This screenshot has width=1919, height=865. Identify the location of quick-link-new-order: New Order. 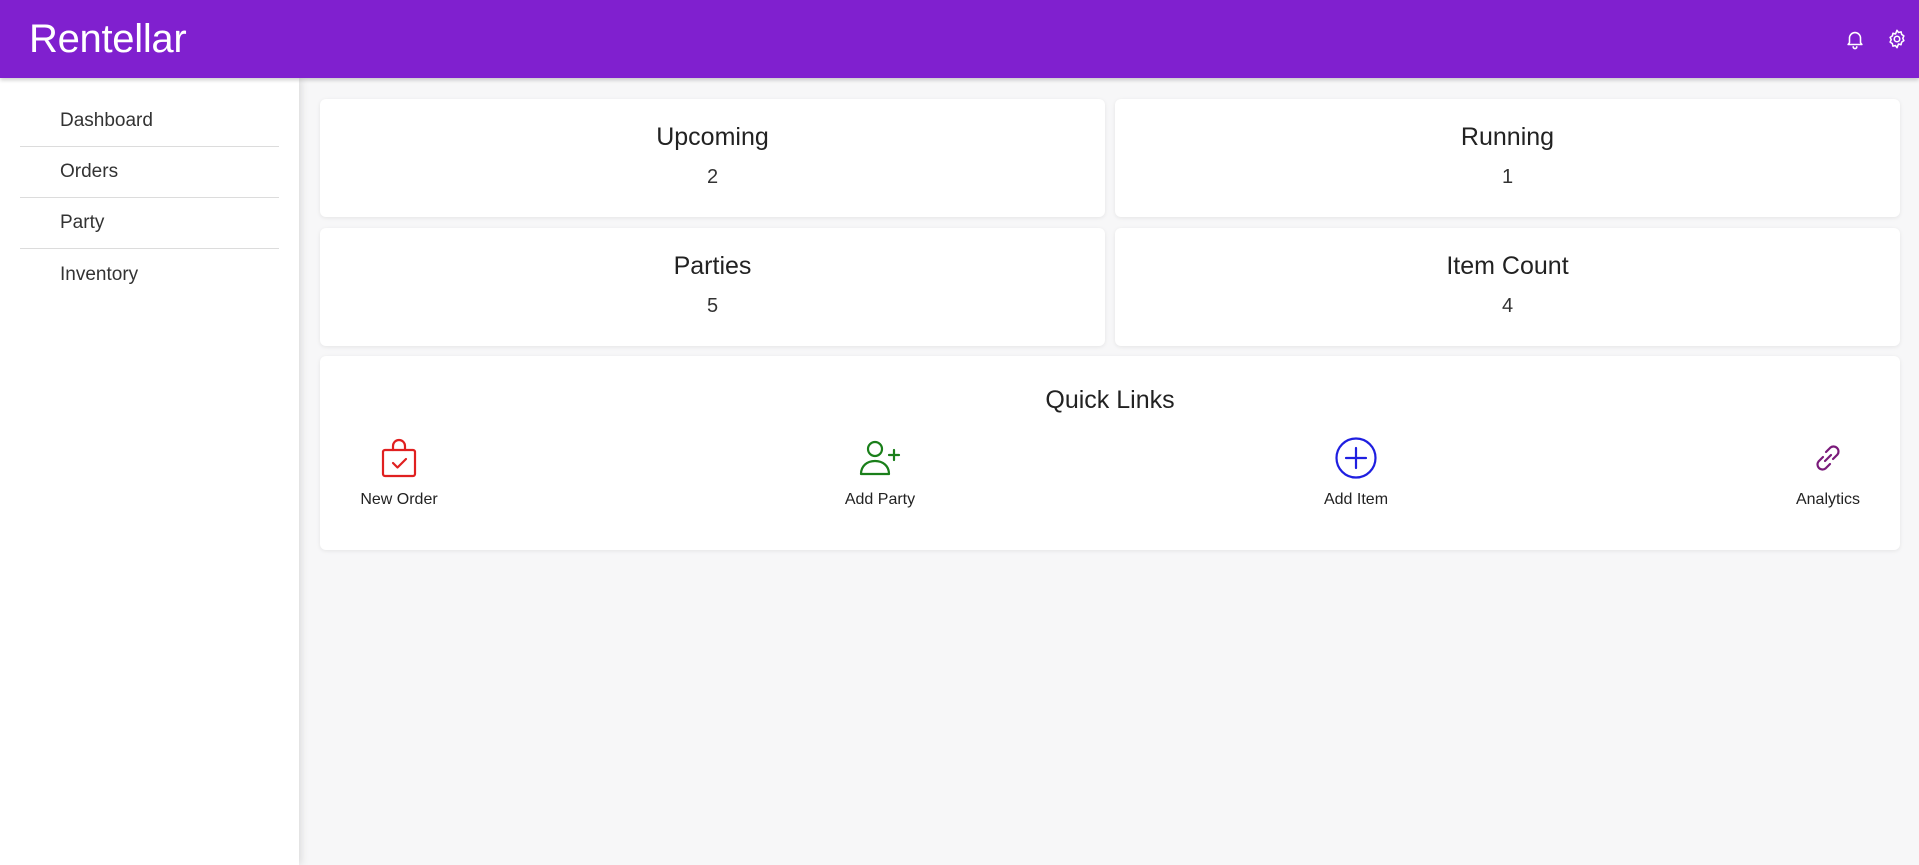
(399, 472).